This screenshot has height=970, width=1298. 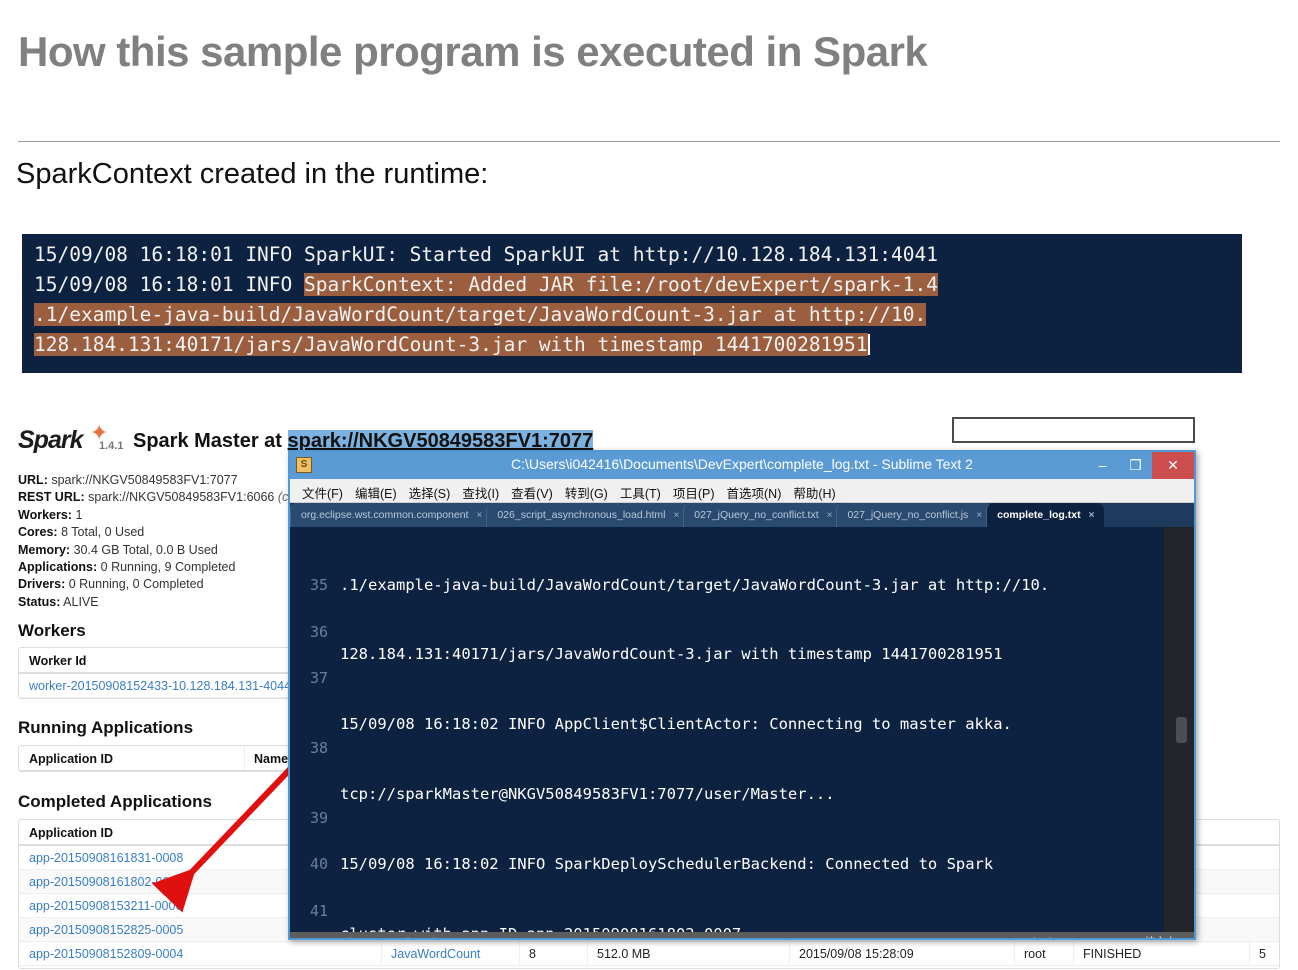 I want to click on meta-row: Status: ALIVE, so click(x=161, y=602).